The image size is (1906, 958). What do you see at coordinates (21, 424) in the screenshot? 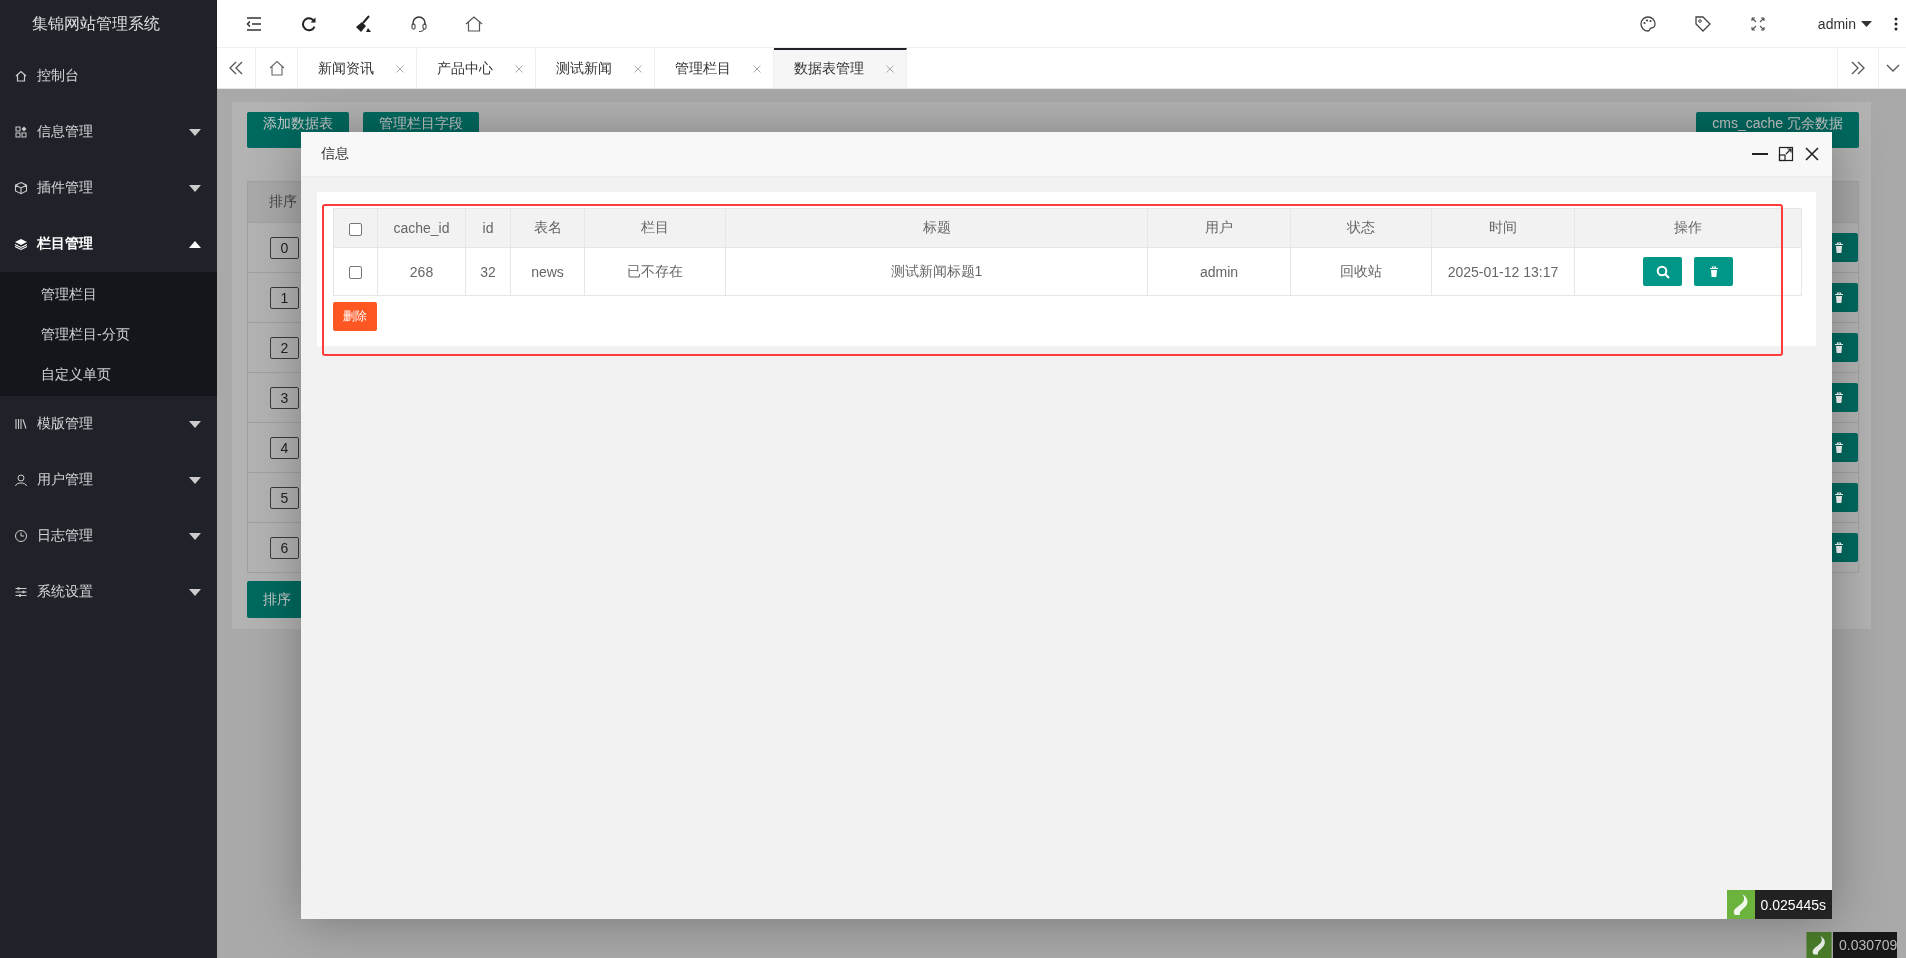
I see `book-icon` at bounding box center [21, 424].